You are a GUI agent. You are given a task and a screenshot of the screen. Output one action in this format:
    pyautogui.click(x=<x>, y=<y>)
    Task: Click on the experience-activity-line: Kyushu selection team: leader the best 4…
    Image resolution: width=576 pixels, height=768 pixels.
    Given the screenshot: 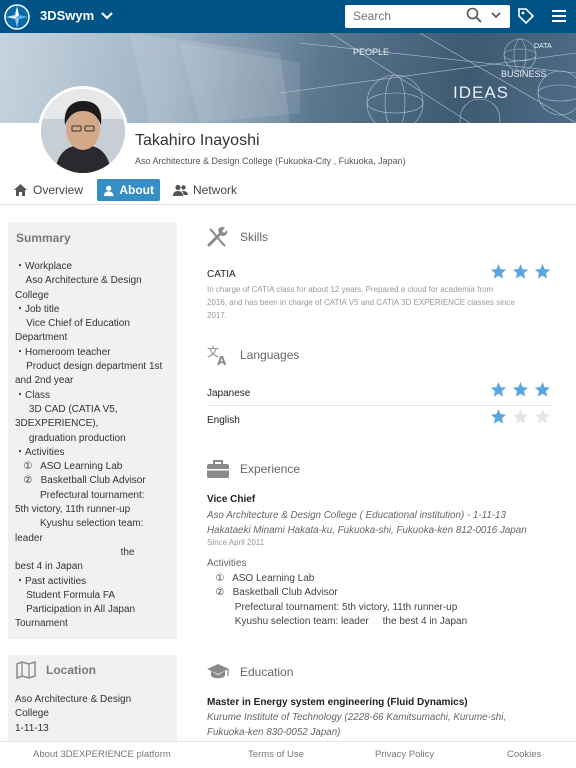 What is the action you would take?
    pyautogui.click(x=337, y=621)
    